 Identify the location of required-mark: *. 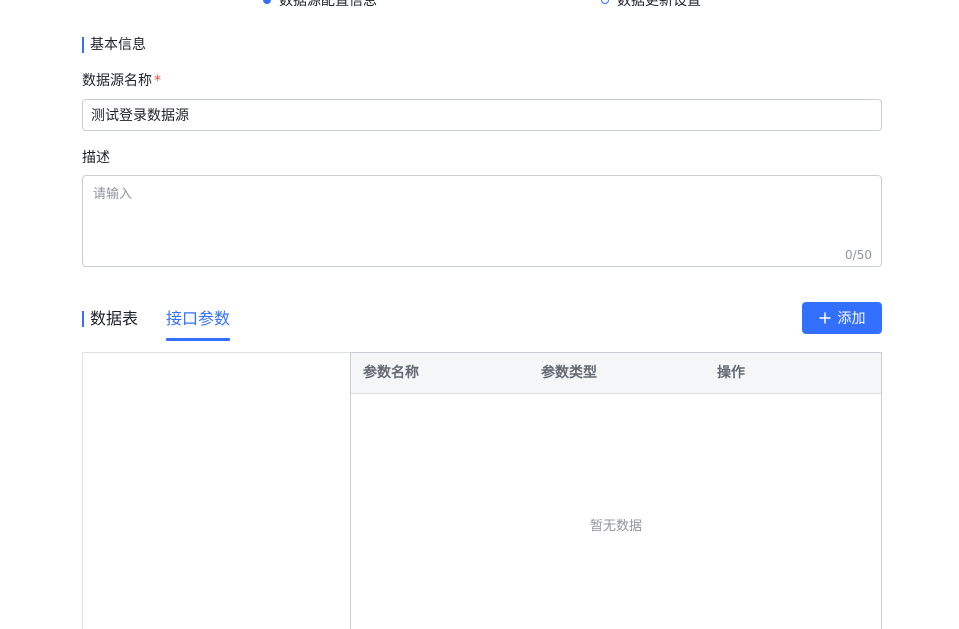
(157, 81).